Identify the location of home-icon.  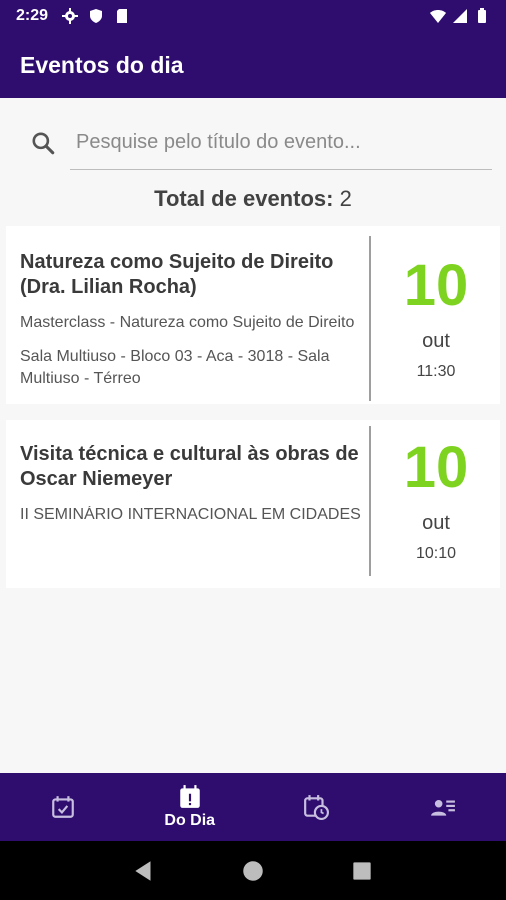
(253, 871).